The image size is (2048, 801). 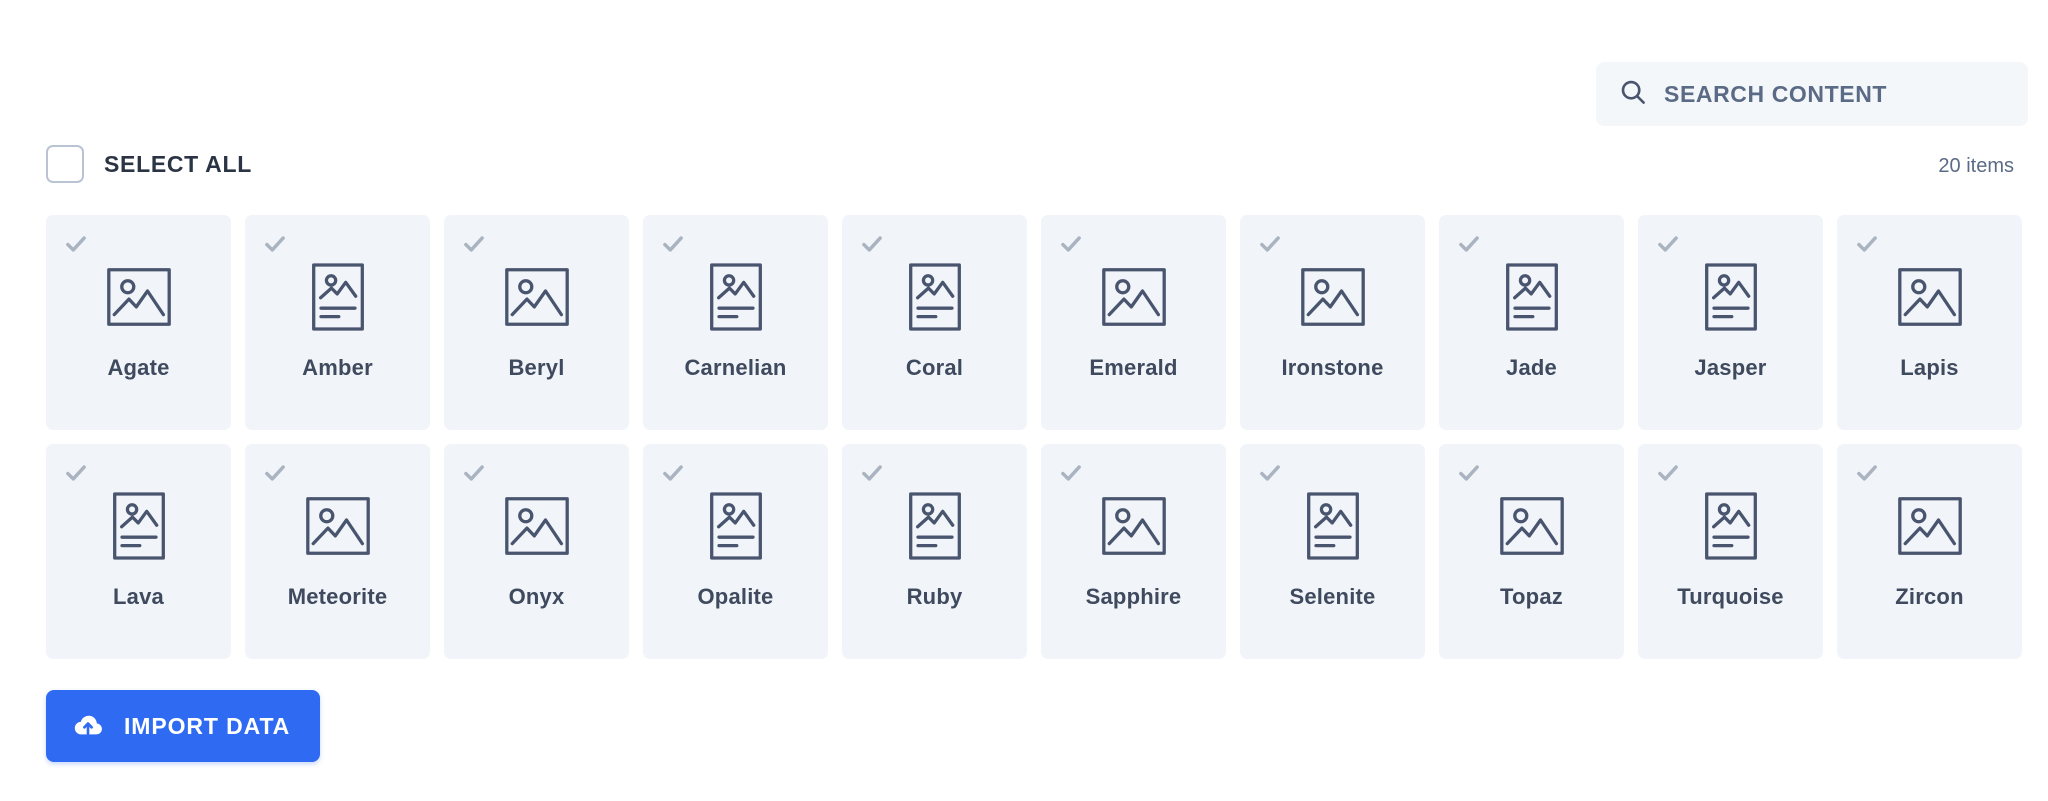 I want to click on content-card-label: Jasper, so click(x=1730, y=367).